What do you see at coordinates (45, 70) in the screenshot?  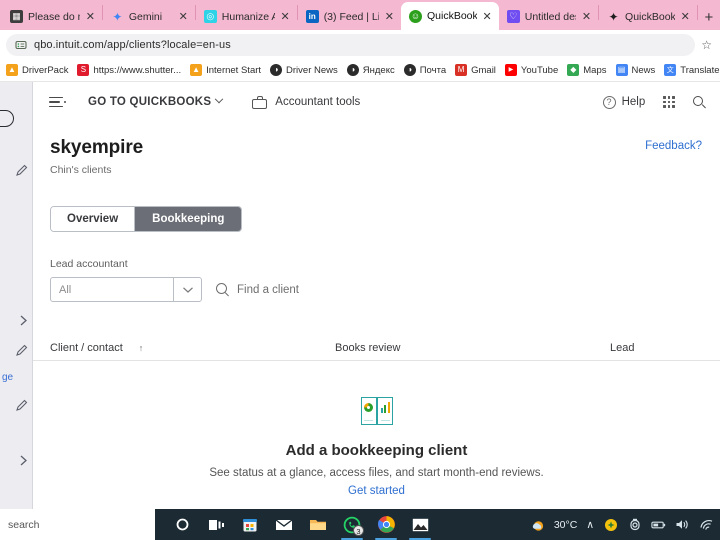 I see `bookmark-label: DriverPack` at bounding box center [45, 70].